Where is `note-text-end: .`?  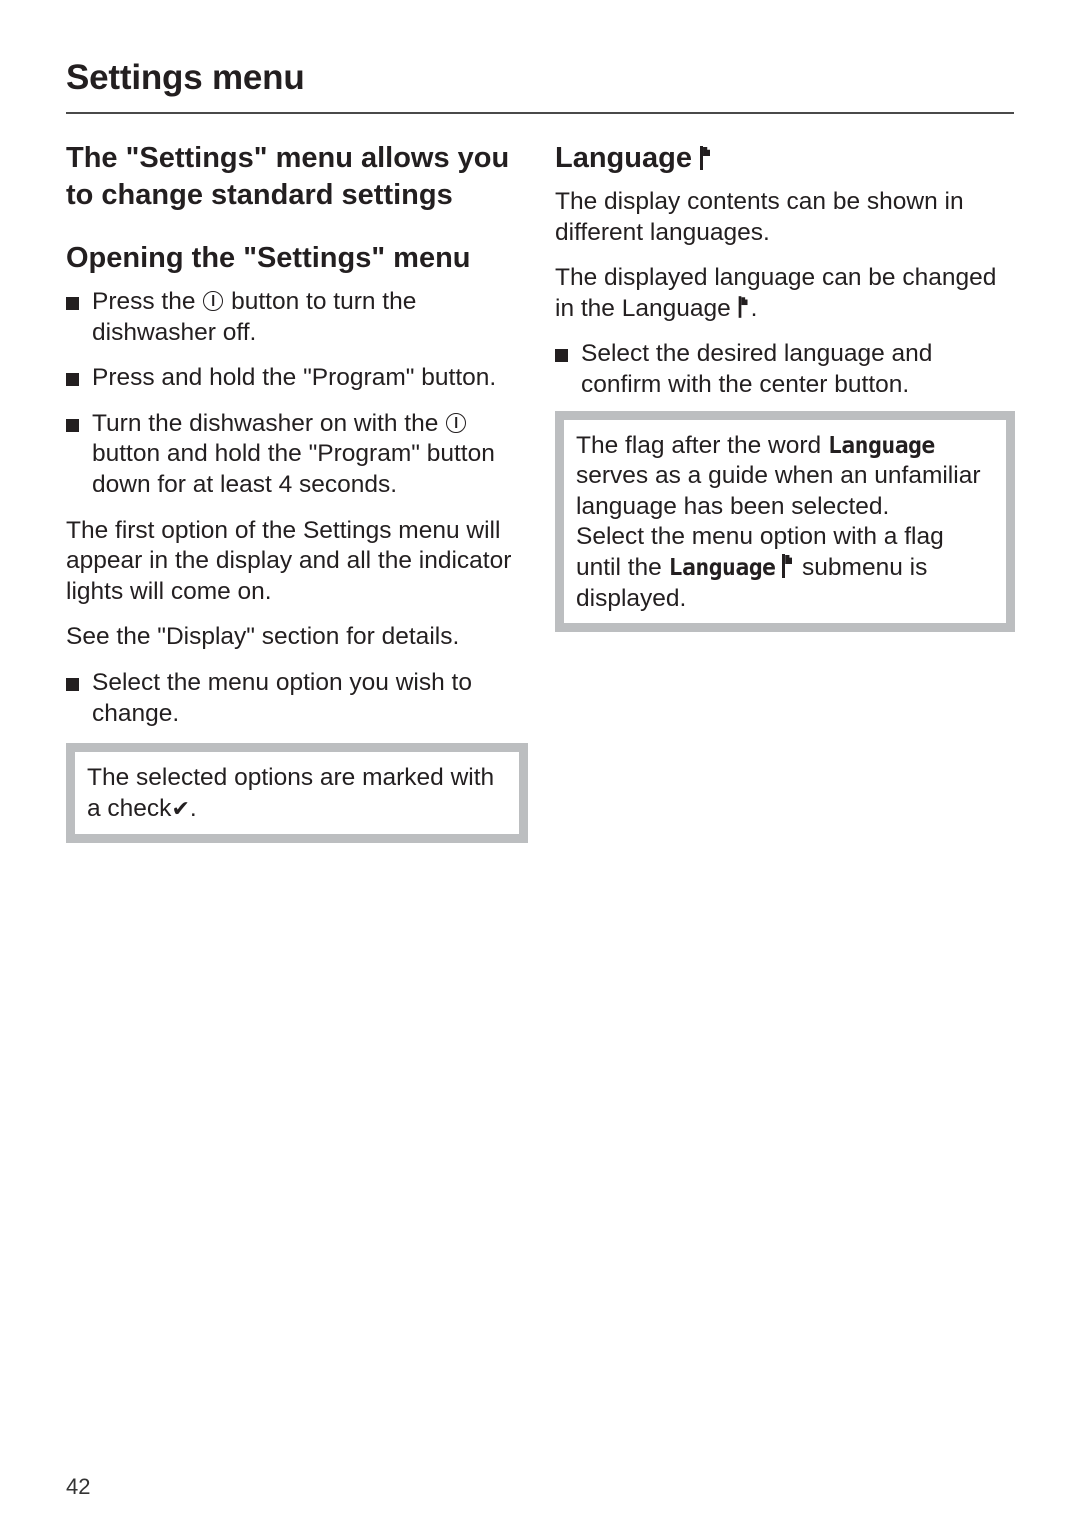
note-text-end: . is located at coordinates (193, 808).